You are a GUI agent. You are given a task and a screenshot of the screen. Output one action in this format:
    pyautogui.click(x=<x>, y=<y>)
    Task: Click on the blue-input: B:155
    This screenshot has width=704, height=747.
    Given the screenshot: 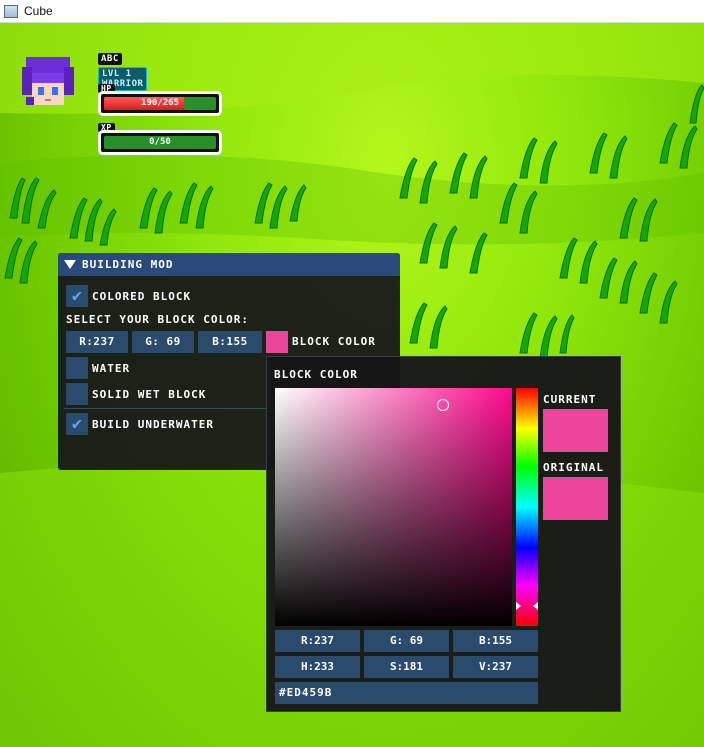 What is the action you would take?
    pyautogui.click(x=230, y=342)
    